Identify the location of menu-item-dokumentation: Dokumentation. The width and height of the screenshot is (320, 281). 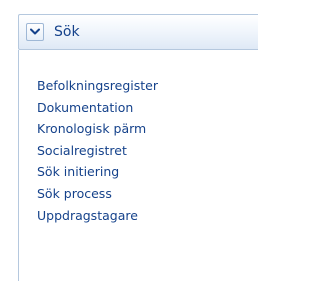
(97, 108).